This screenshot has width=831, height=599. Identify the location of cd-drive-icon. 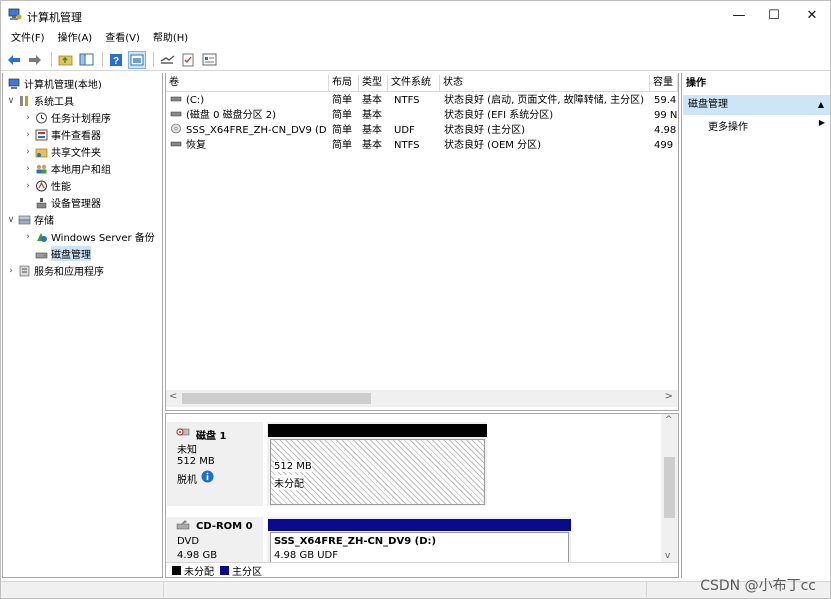
(183, 525).